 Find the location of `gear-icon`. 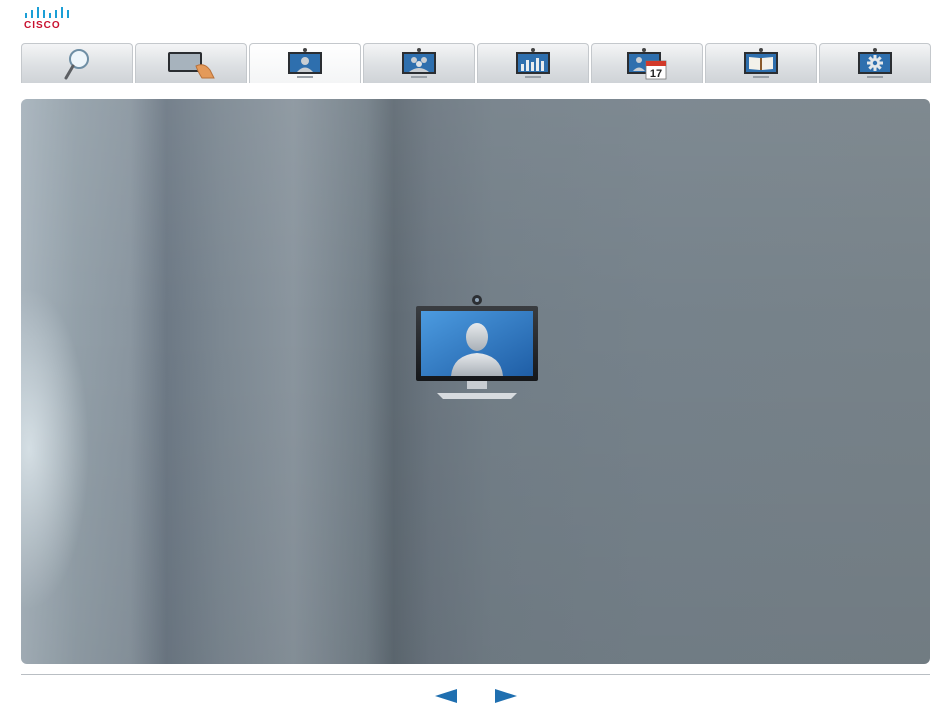

gear-icon is located at coordinates (875, 62).